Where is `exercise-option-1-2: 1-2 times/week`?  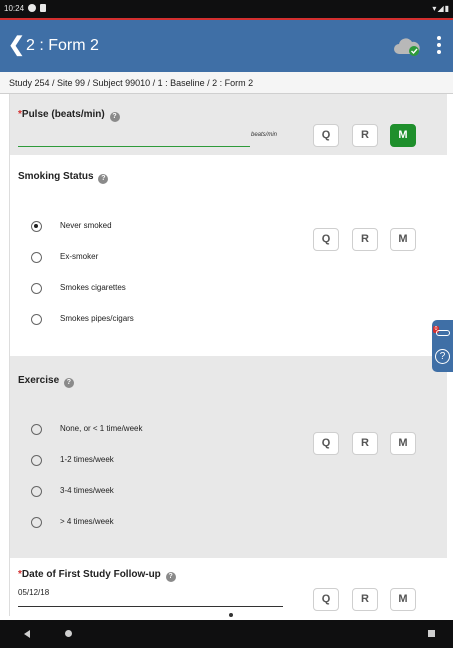 exercise-option-1-2: 1-2 times/week is located at coordinates (150, 461).